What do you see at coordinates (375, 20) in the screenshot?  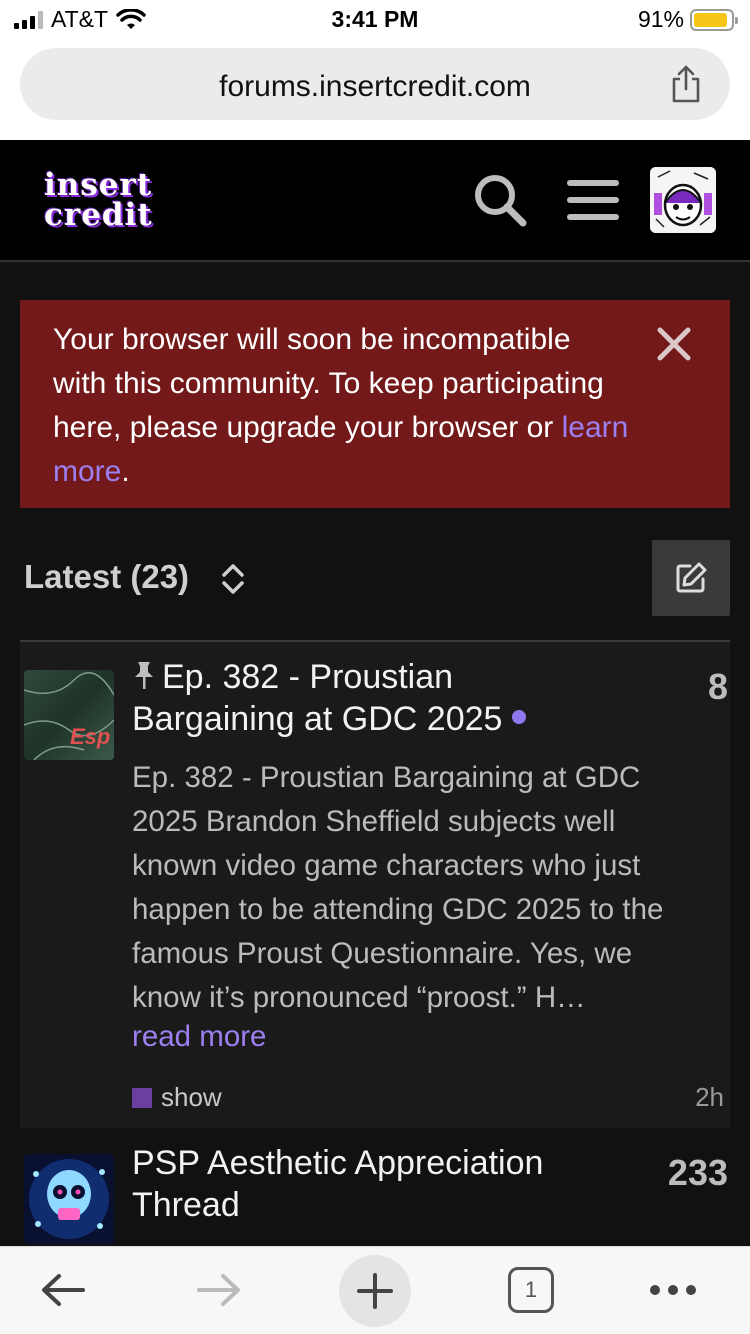 I see `status-bar: AT&T 3:41 PM 91%` at bounding box center [375, 20].